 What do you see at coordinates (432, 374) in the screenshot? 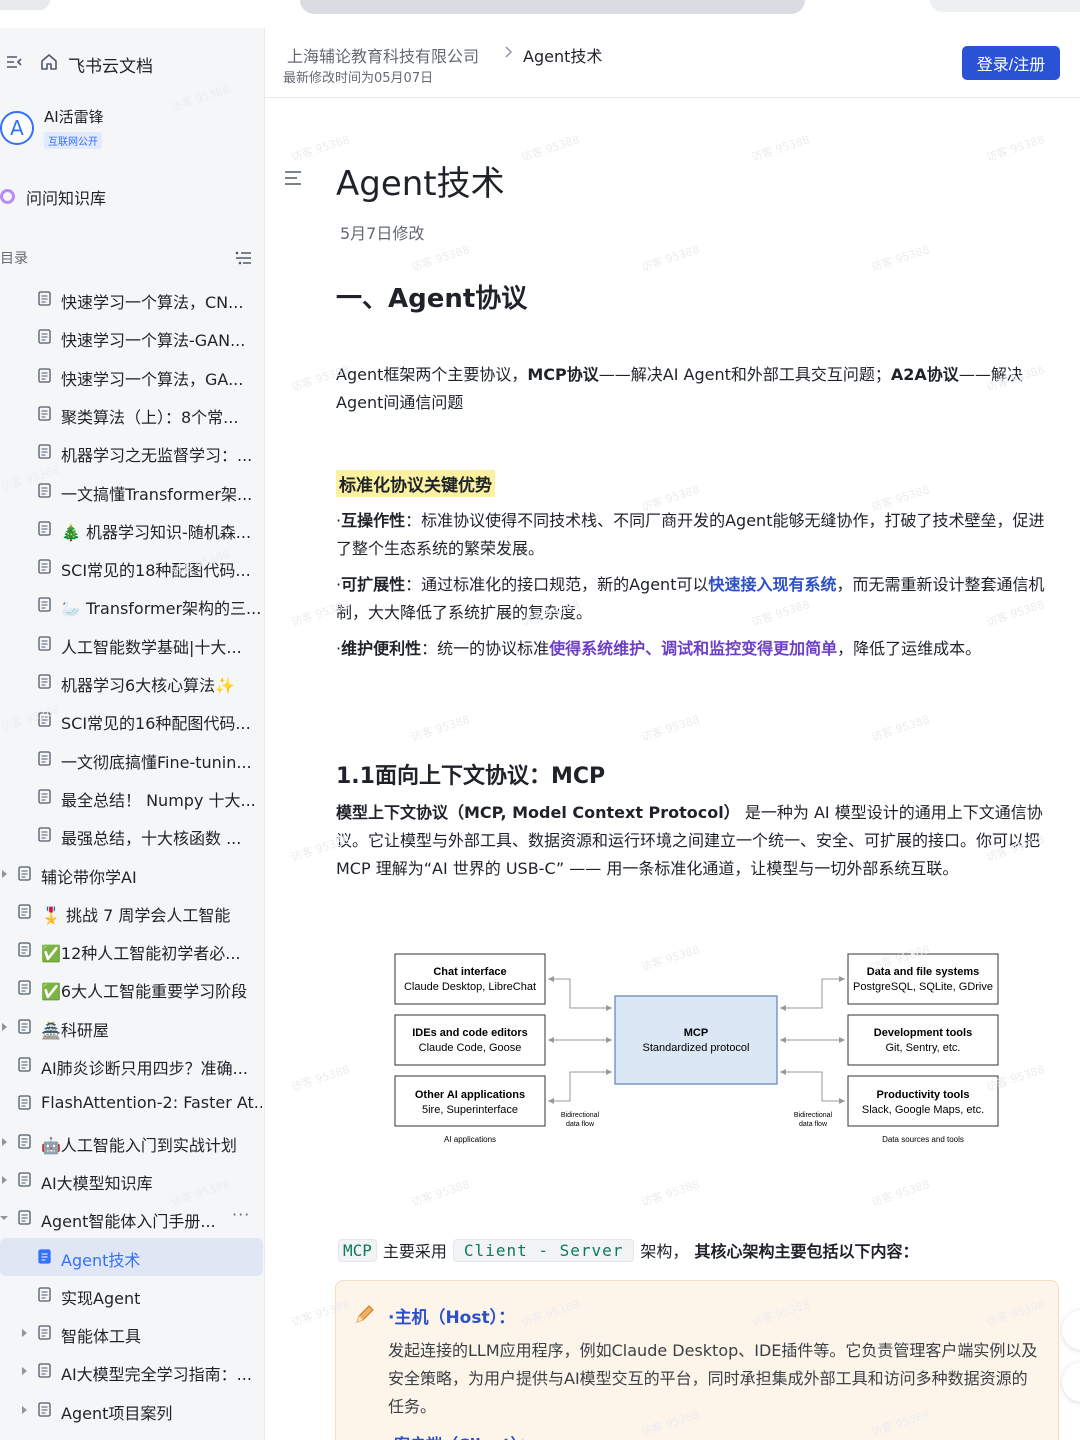
I see `intro-text-1: Agent框架两个主要协议，` at bounding box center [432, 374].